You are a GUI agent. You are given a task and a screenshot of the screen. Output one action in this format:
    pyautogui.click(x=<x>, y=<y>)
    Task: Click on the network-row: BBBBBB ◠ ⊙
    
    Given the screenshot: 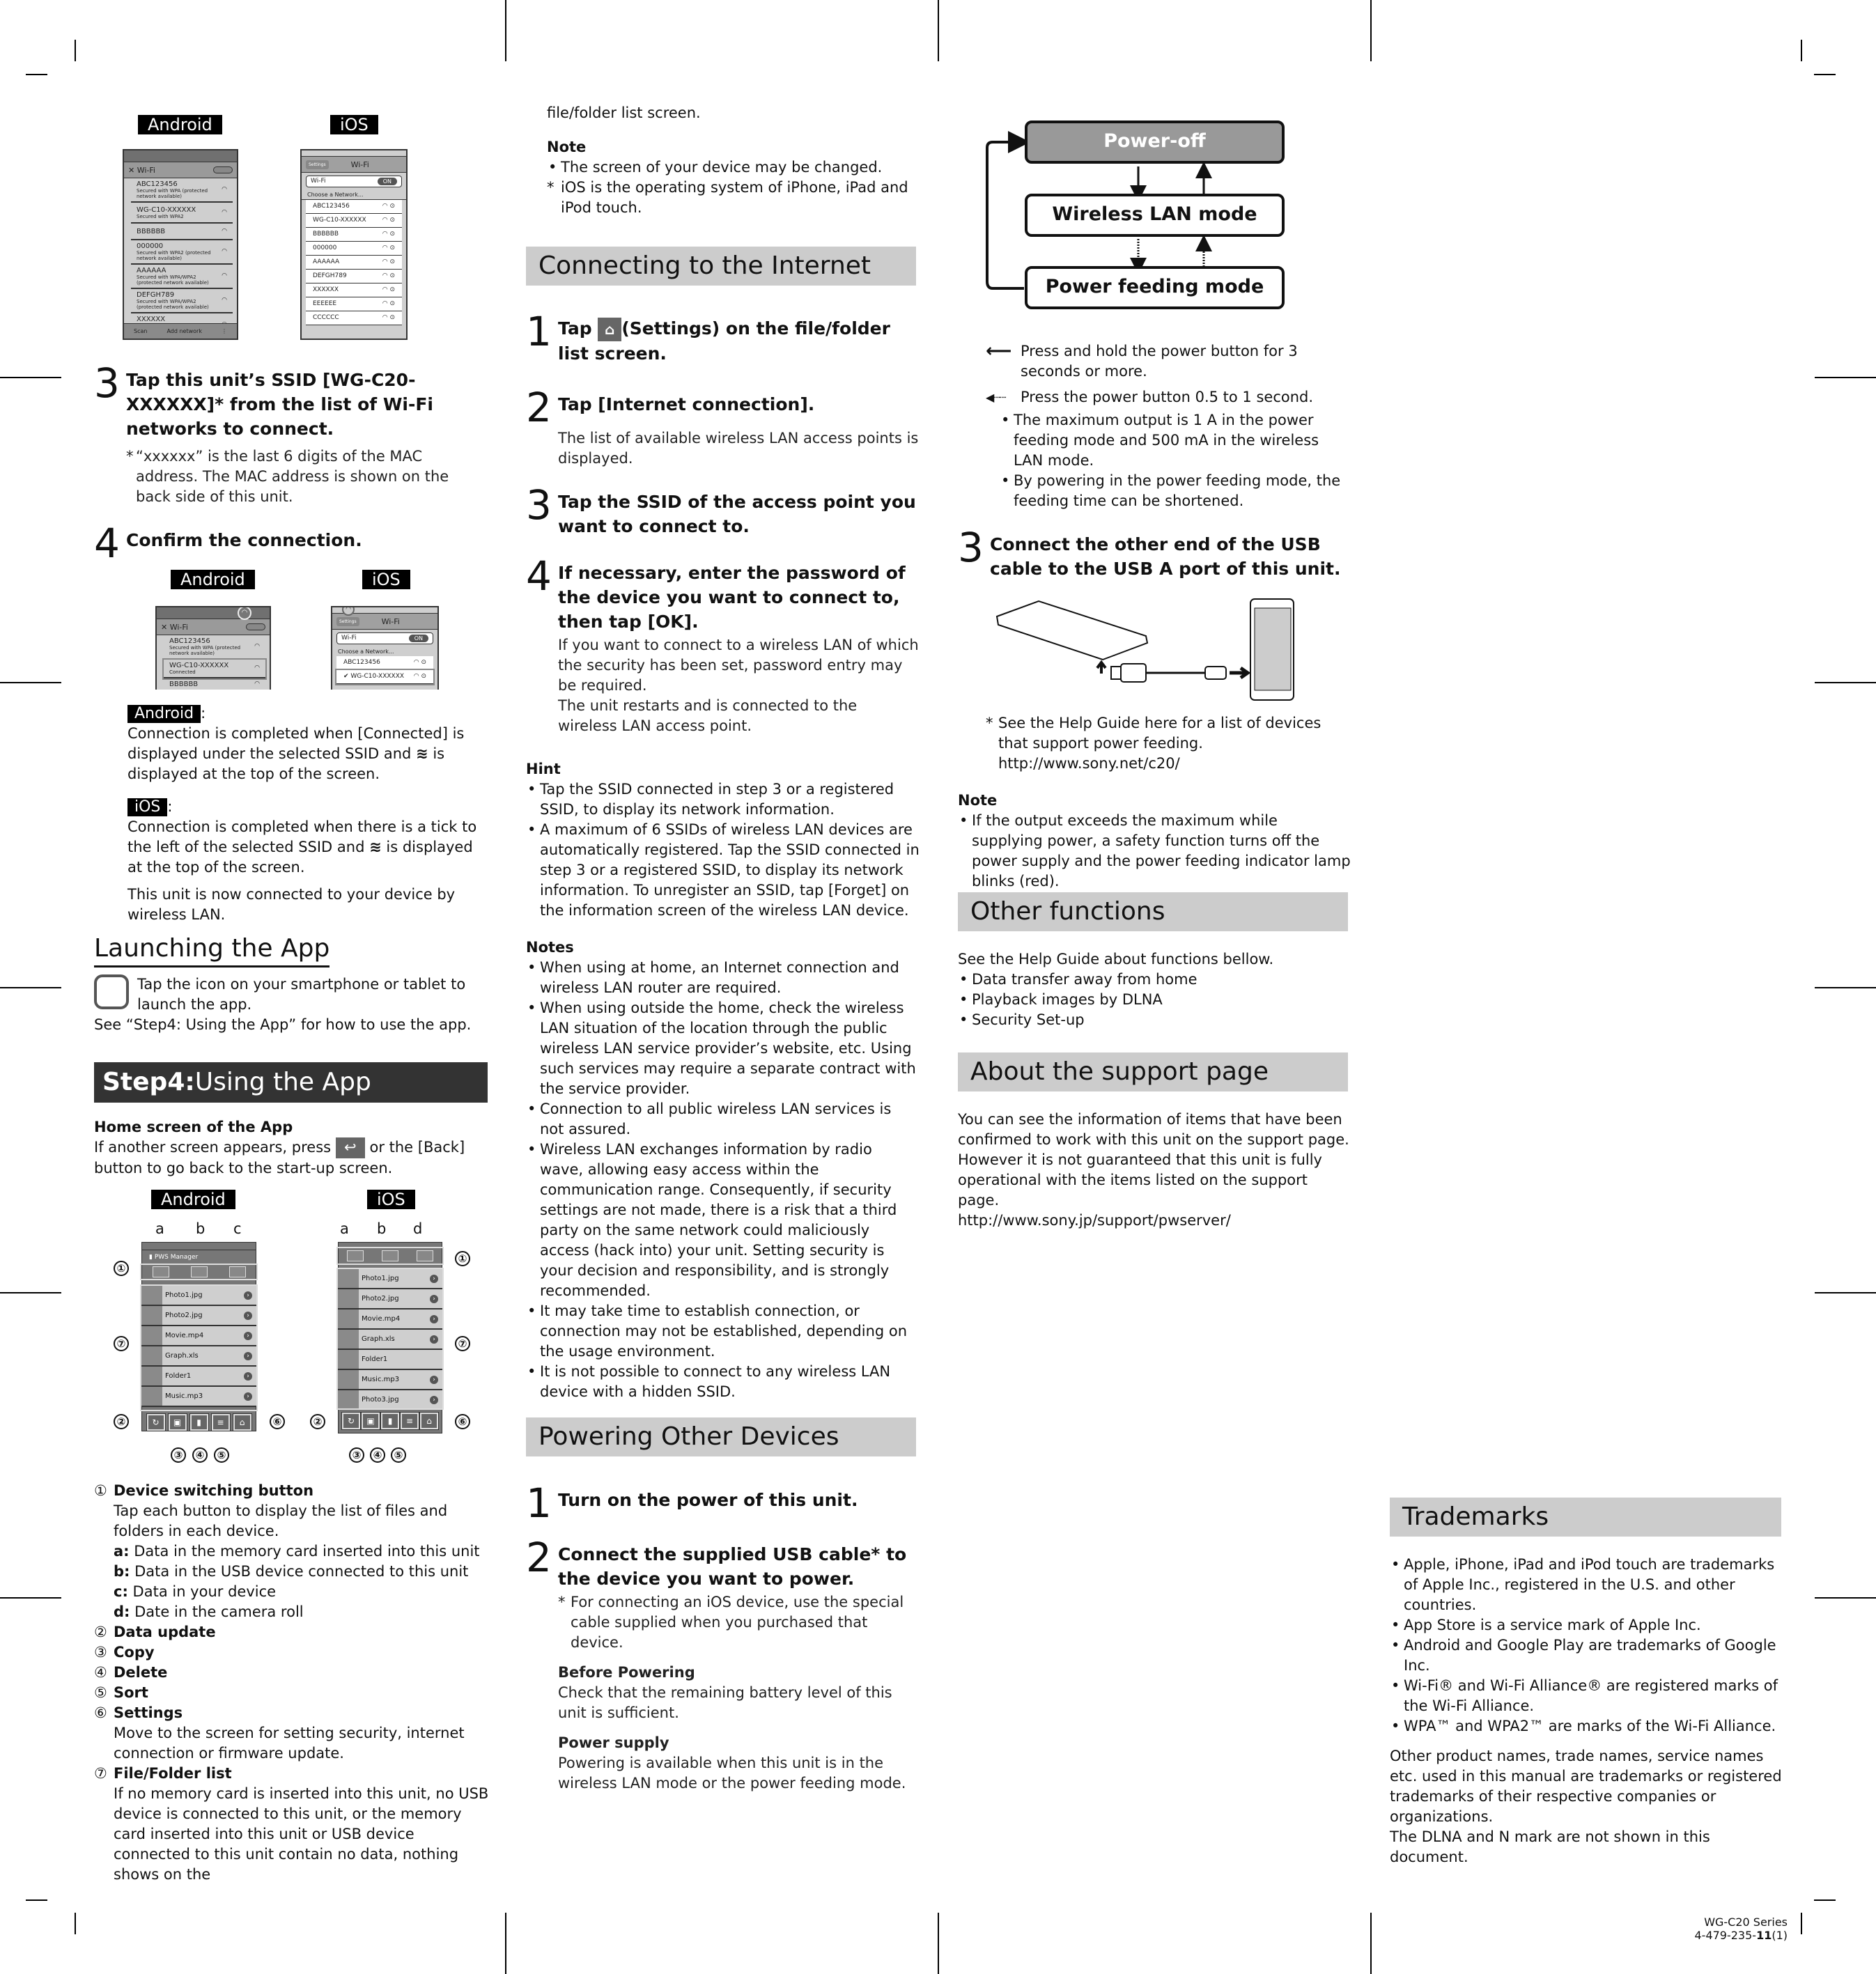 What is the action you would take?
    pyautogui.click(x=354, y=235)
    